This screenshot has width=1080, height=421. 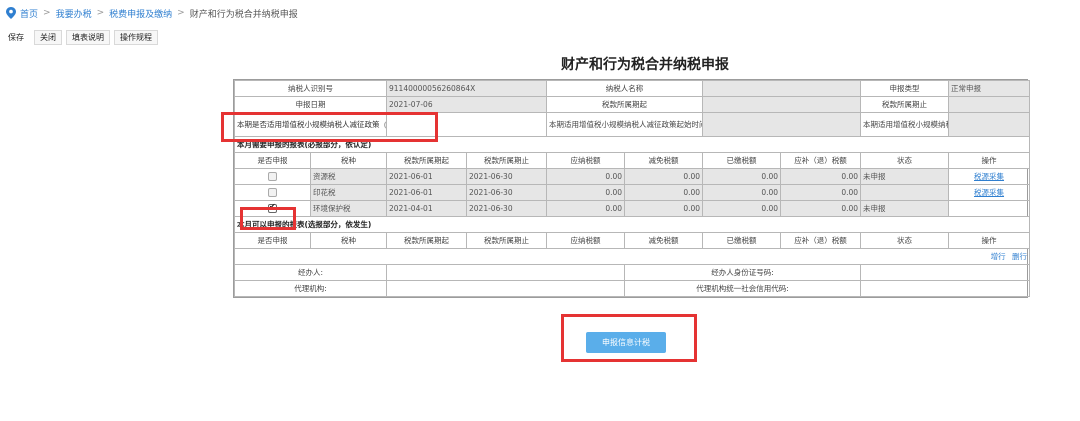 What do you see at coordinates (989, 124) in the screenshot?
I see `policy-end-value` at bounding box center [989, 124].